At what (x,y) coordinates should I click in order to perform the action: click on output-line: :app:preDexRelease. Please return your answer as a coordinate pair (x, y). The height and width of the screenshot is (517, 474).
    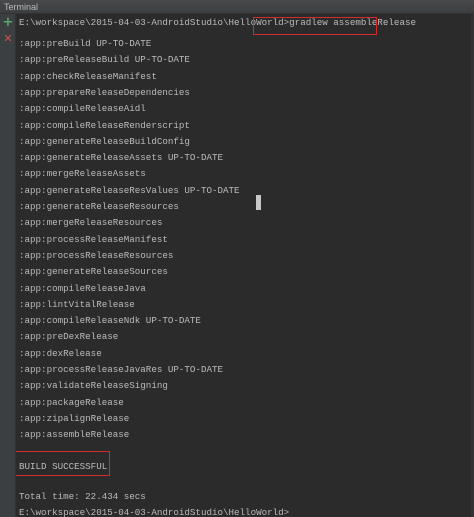
    Looking at the image, I should click on (69, 336).